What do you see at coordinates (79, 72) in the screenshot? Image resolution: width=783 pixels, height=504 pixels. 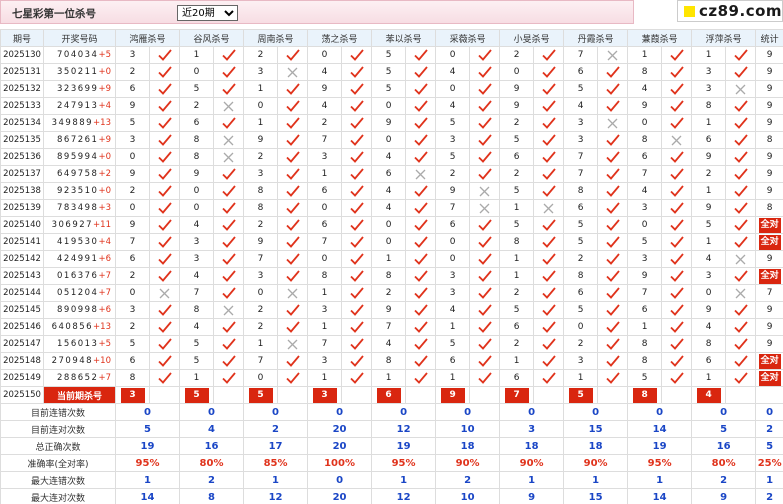 I see `draw-number-cell: 350211+0` at bounding box center [79, 72].